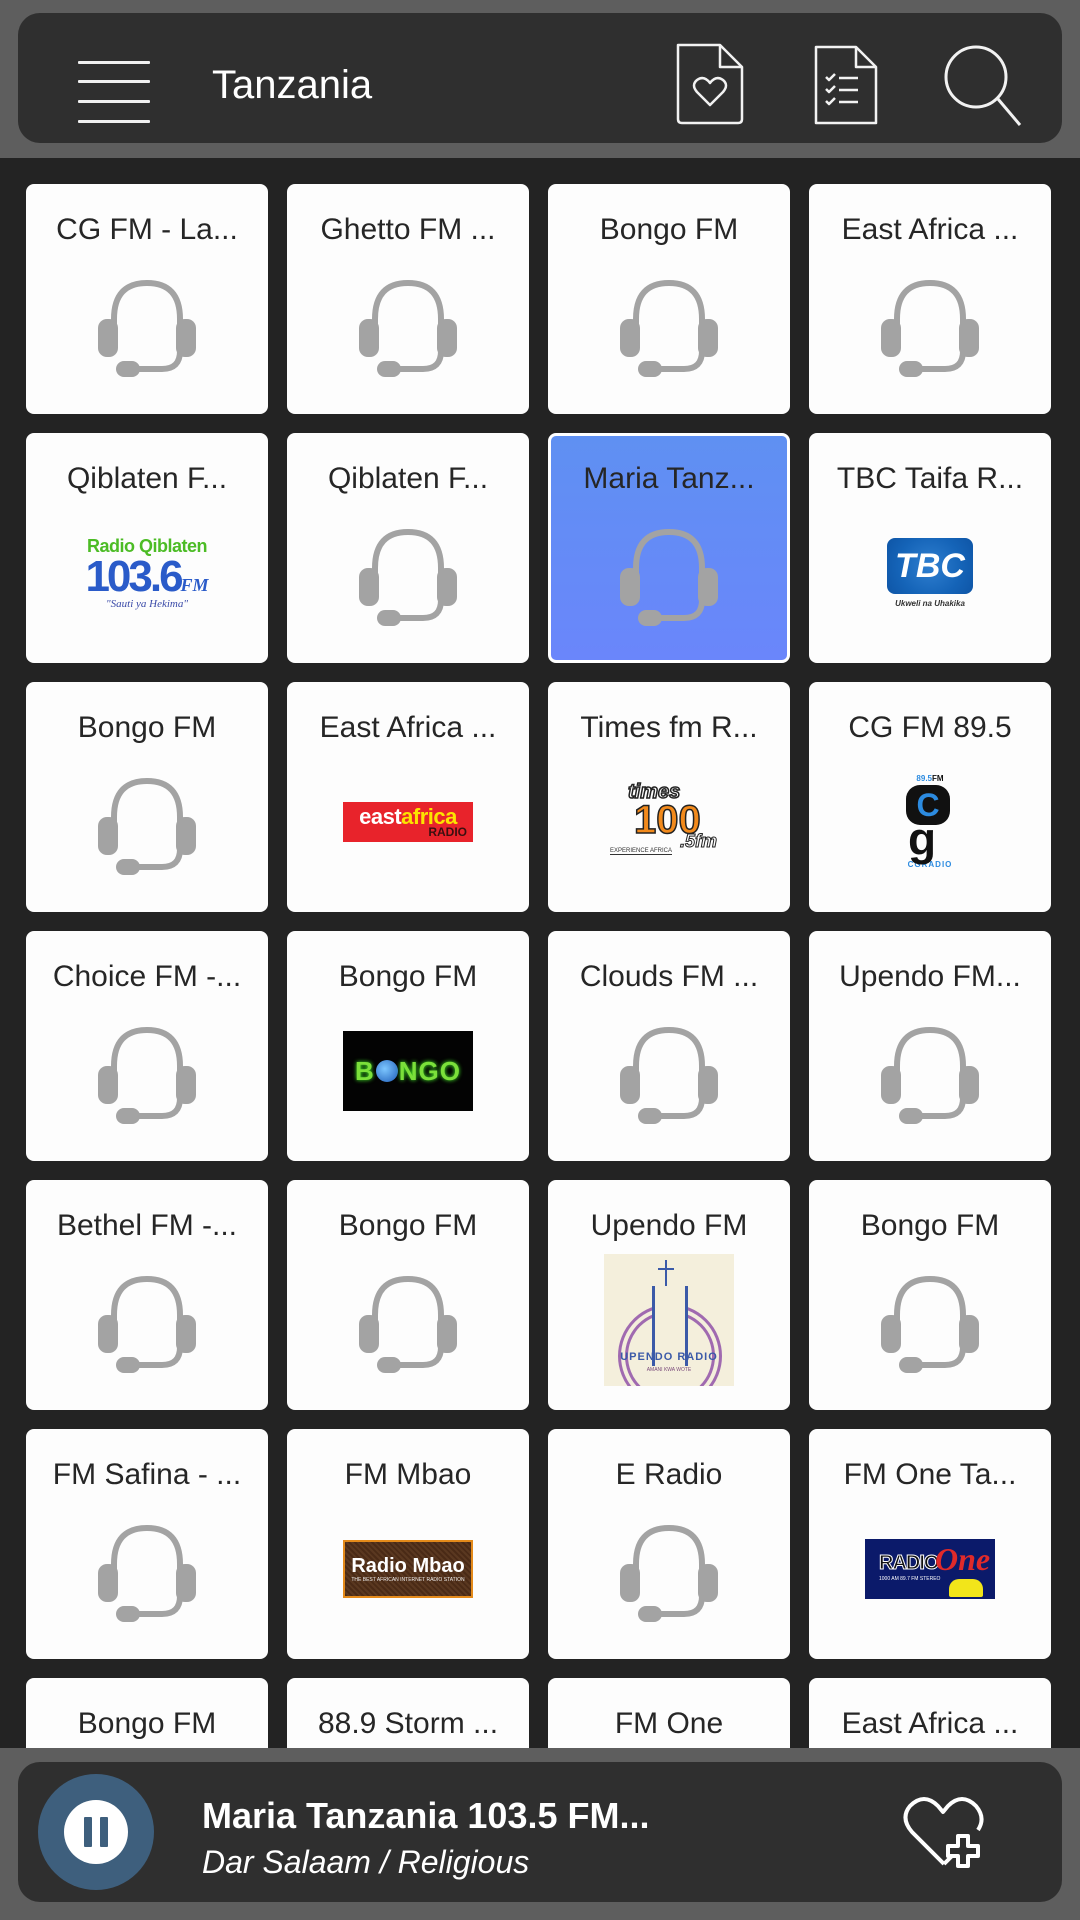 Image resolution: width=1080 pixels, height=1920 pixels. What do you see at coordinates (114, 92) in the screenshot?
I see `menu-button` at bounding box center [114, 92].